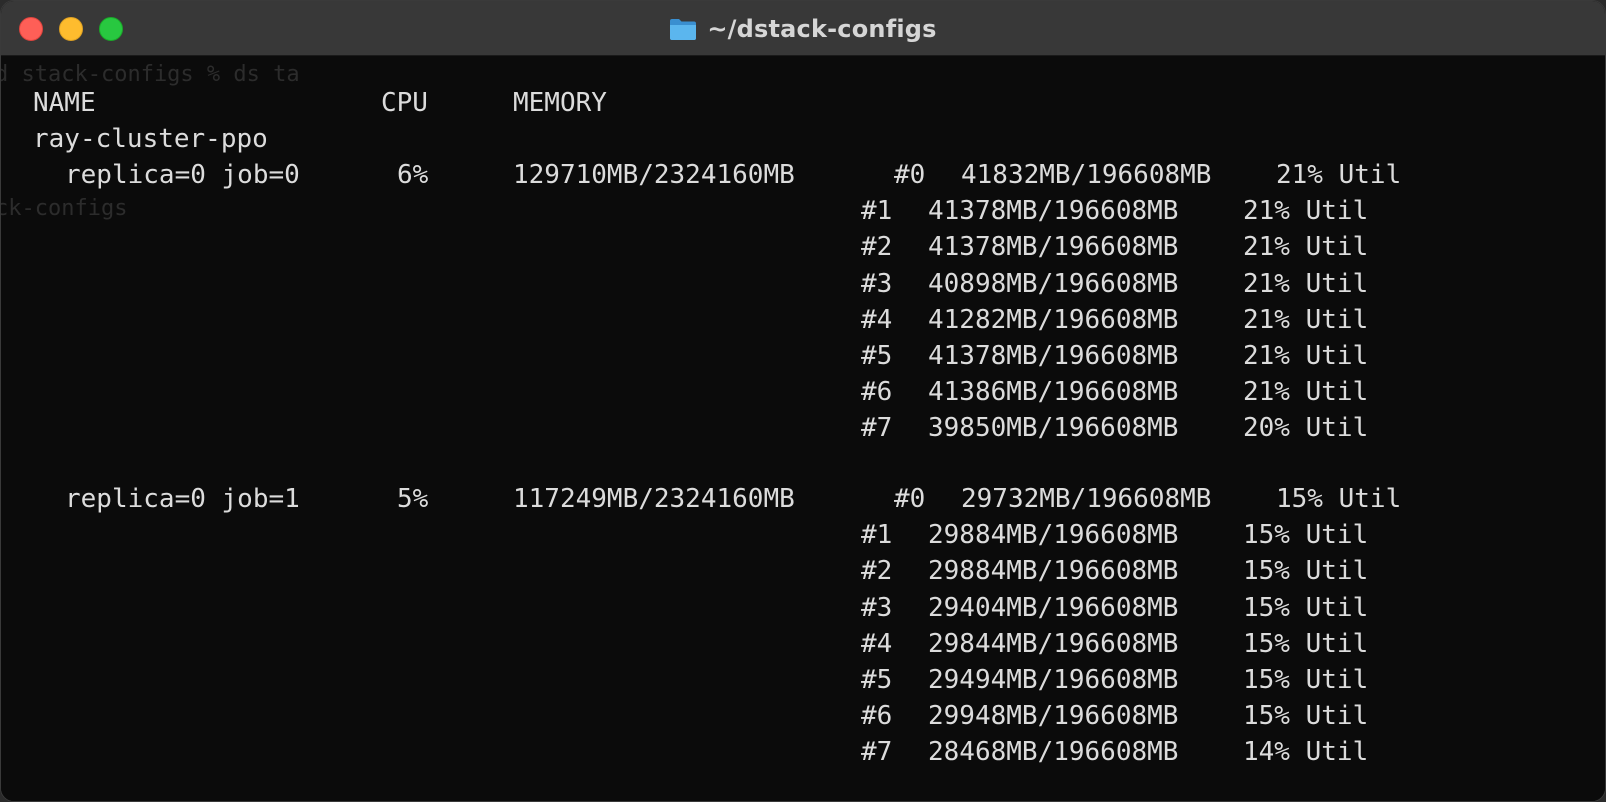 Image resolution: width=1606 pixels, height=802 pixels. Describe the element at coordinates (654, 175) in the screenshot. I see `job-memory: 129710MB/2324160MB` at that location.